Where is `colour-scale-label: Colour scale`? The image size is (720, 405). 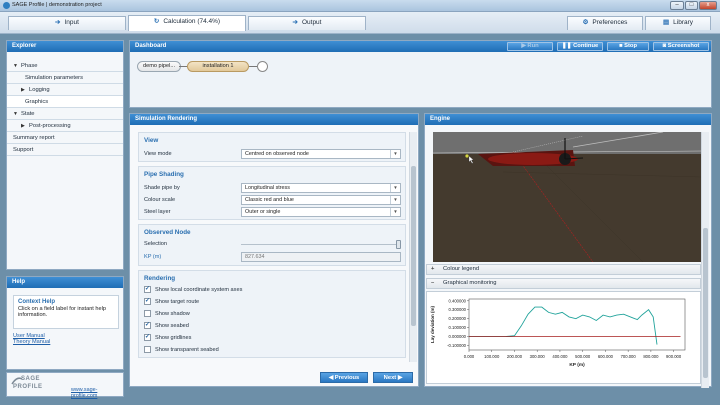
colour-scale-label: Colour scale is located at coordinates (159, 200).